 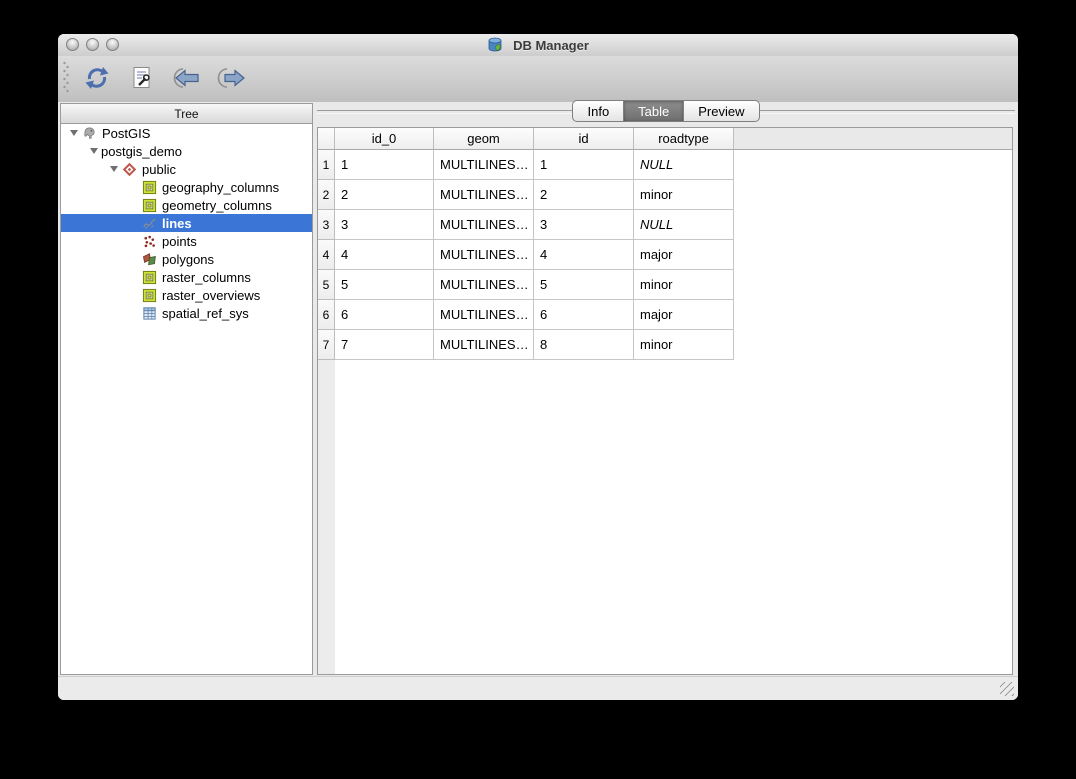 What do you see at coordinates (326, 165) in the screenshot?
I see `row-number: 1` at bounding box center [326, 165].